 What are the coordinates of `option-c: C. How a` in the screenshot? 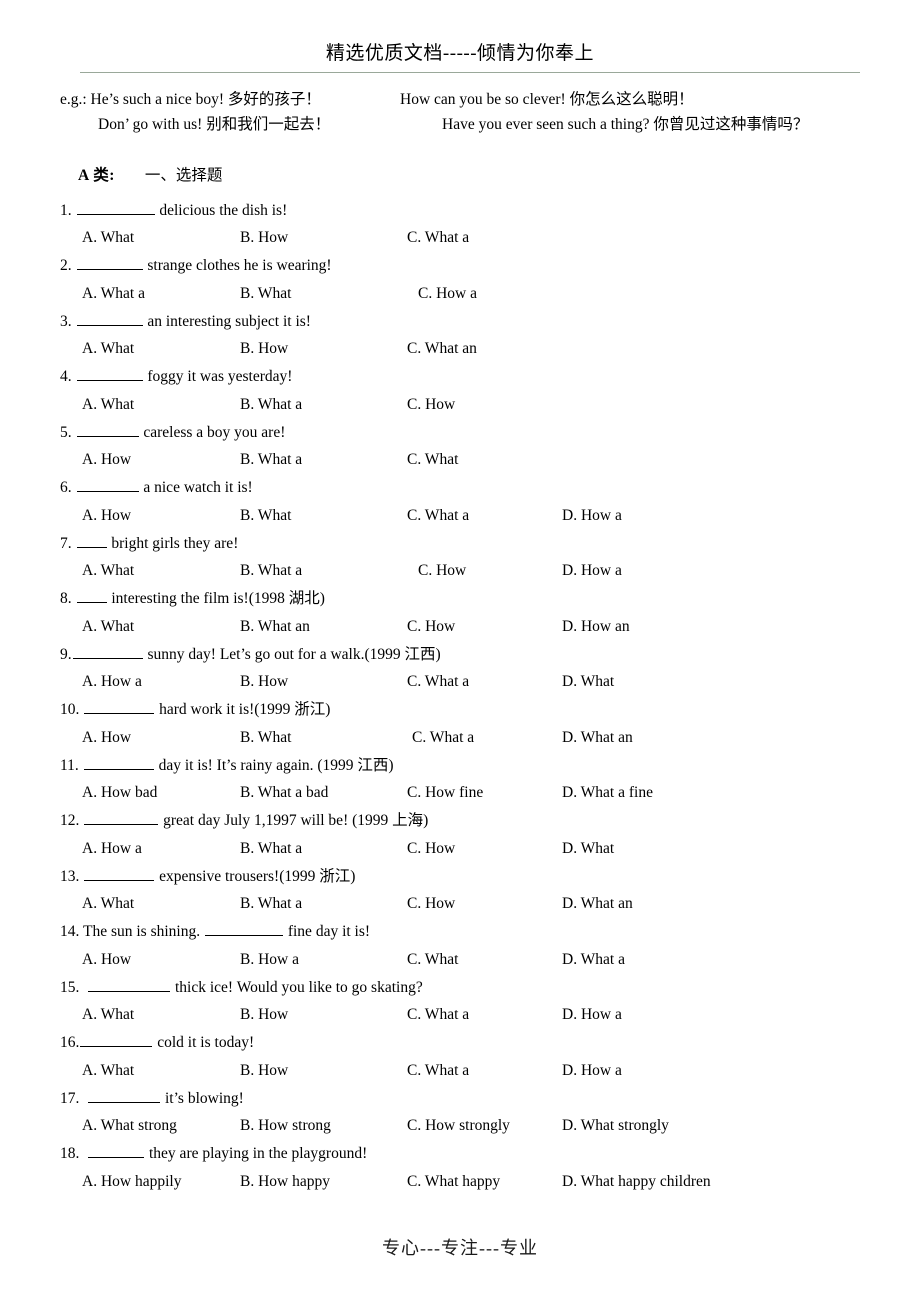 It's located at (447, 294).